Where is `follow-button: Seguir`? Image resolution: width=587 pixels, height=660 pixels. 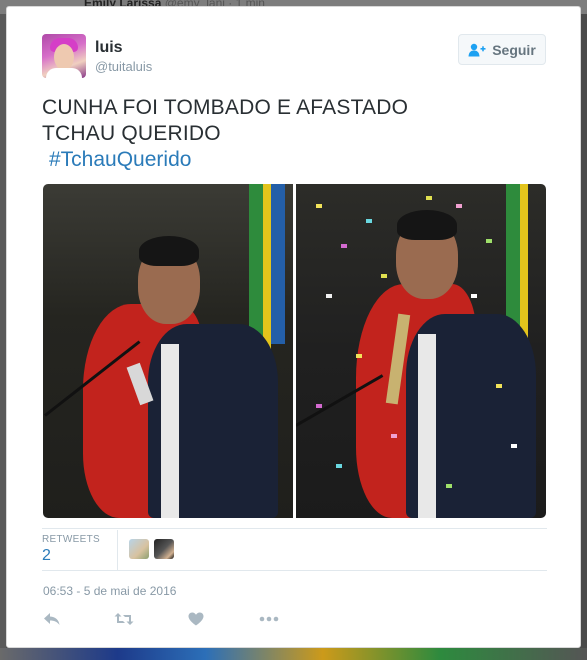
follow-button: Seguir is located at coordinates (502, 49).